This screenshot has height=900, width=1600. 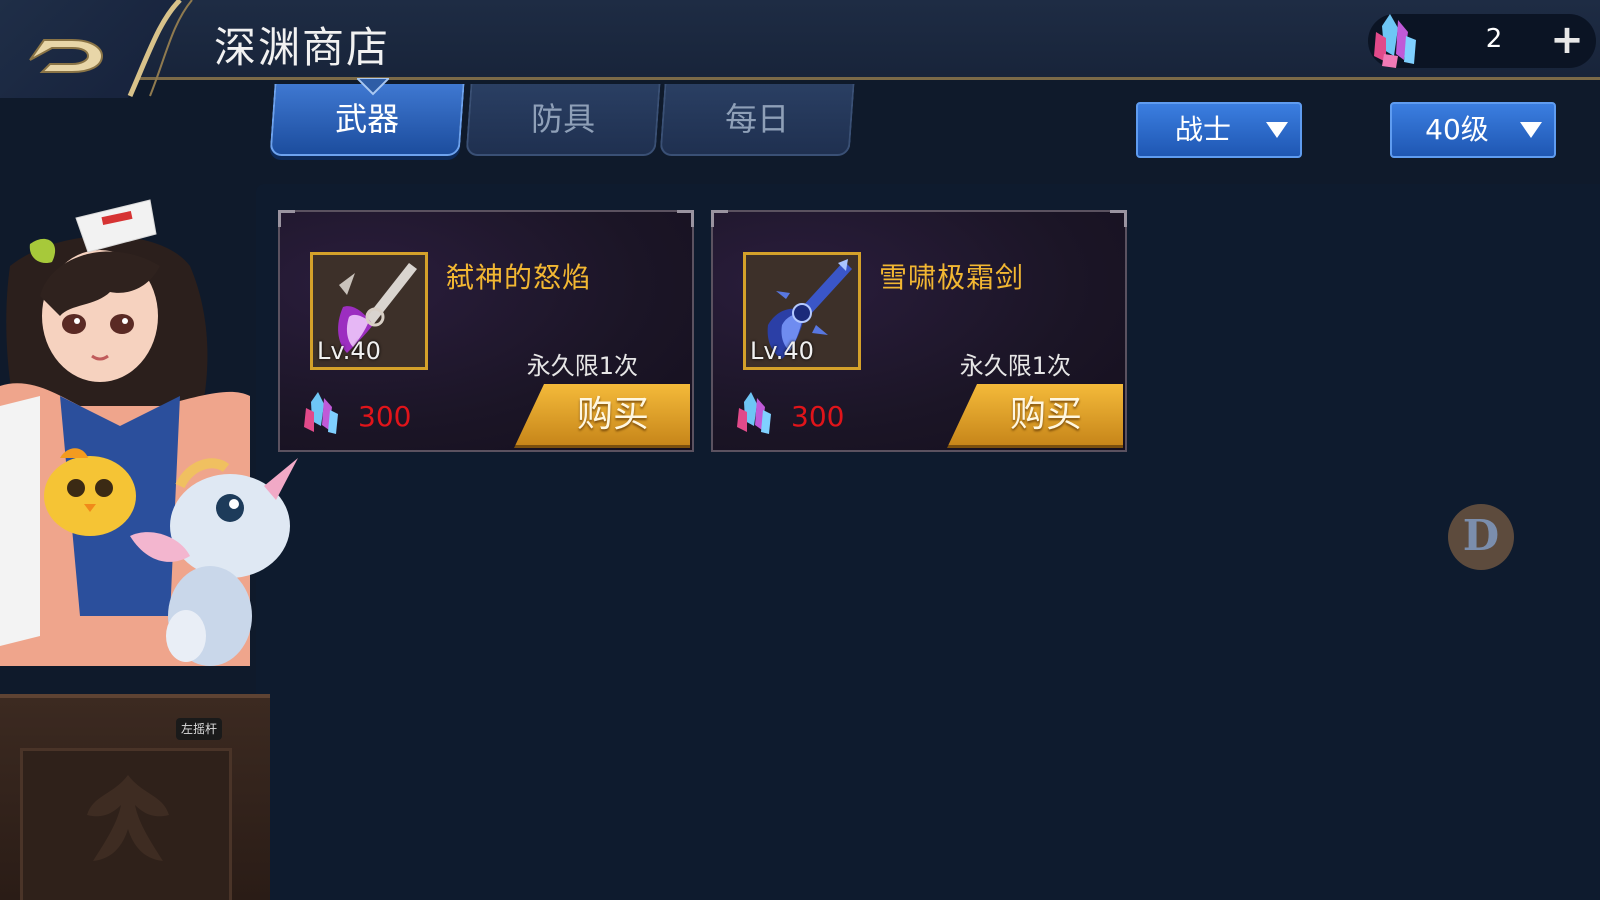 I want to click on tab-label: 每日, so click(x=757, y=119).